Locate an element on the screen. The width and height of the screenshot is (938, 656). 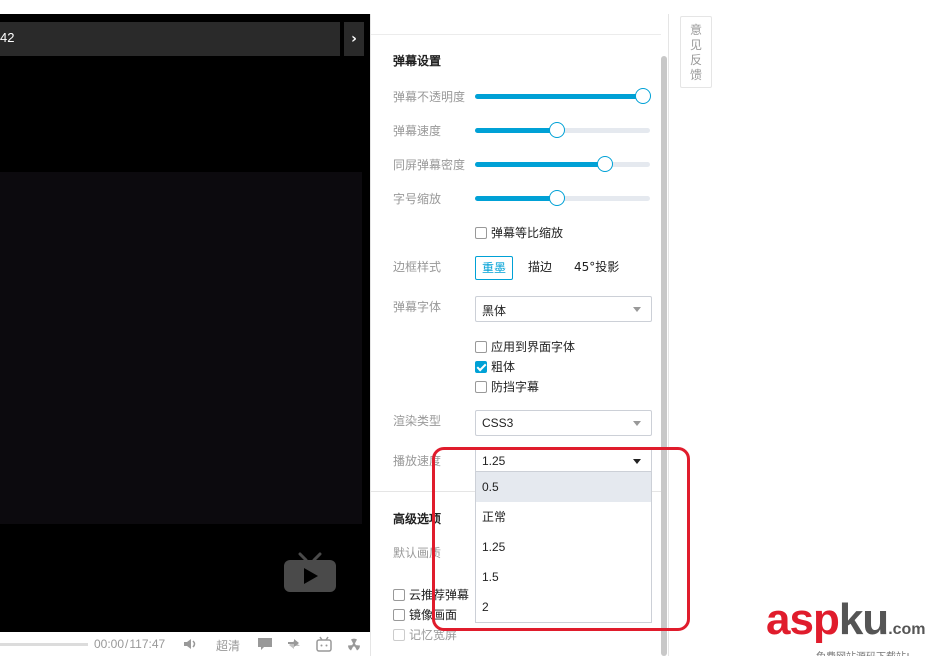
watermark-brand-a: asp is located at coordinates (803, 619).